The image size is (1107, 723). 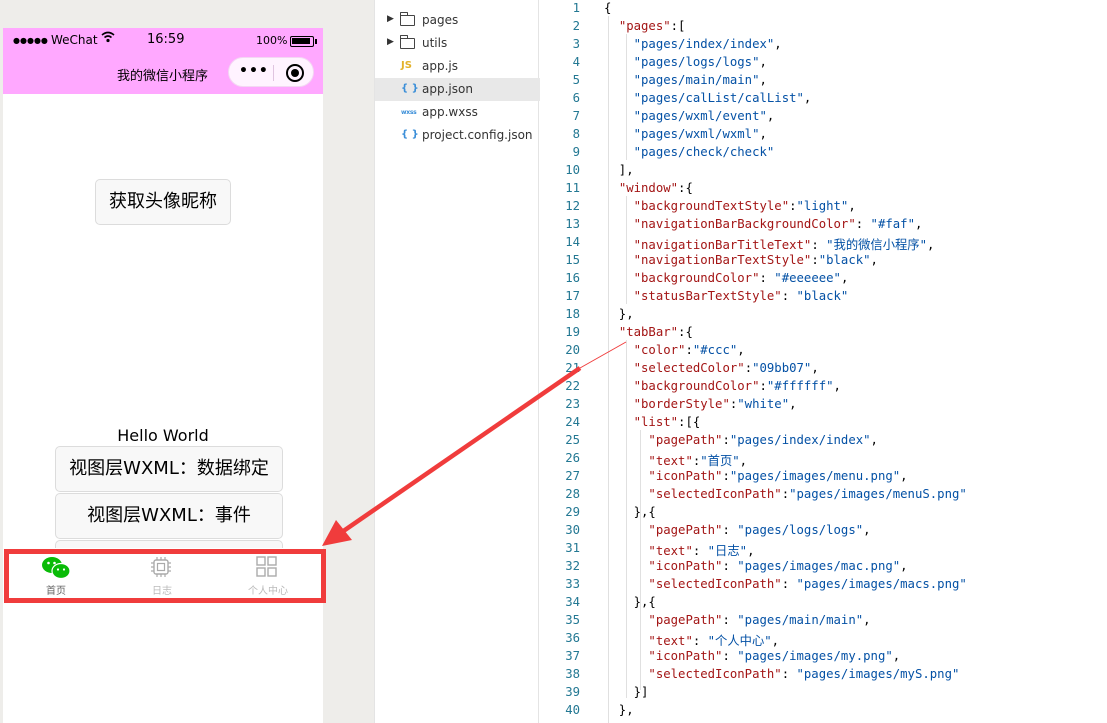 I want to click on tree-item-name: app.json, so click(x=447, y=89).